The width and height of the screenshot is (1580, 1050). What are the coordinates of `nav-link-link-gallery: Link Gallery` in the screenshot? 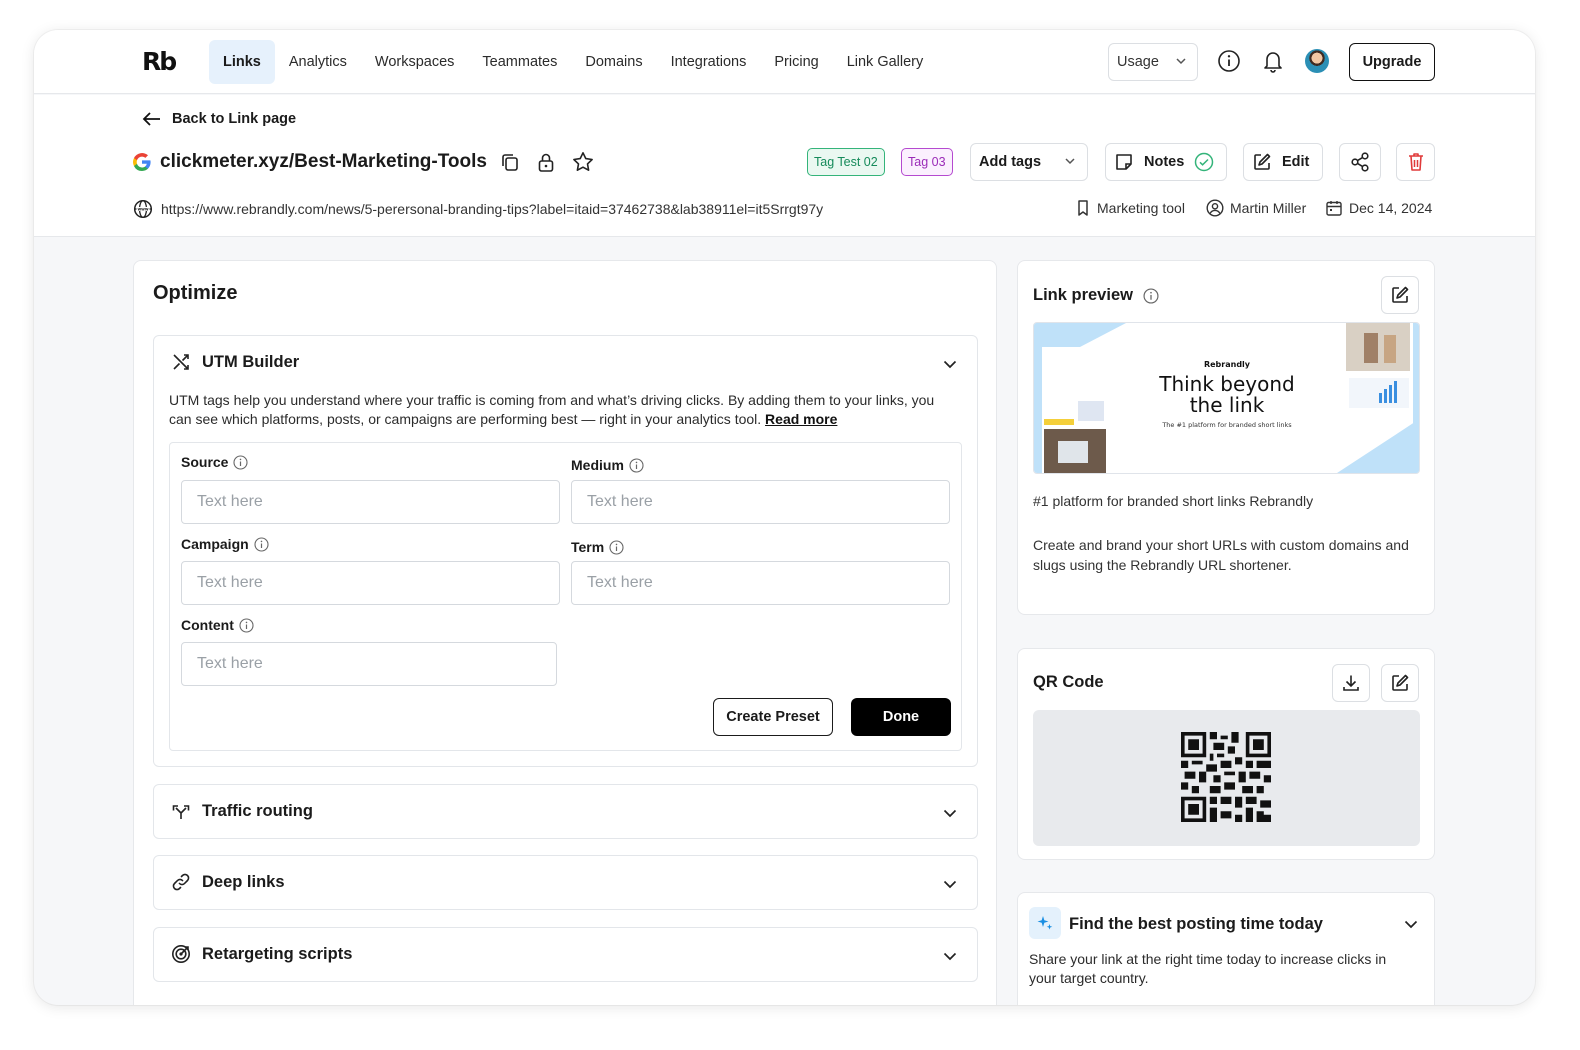 It's located at (885, 62).